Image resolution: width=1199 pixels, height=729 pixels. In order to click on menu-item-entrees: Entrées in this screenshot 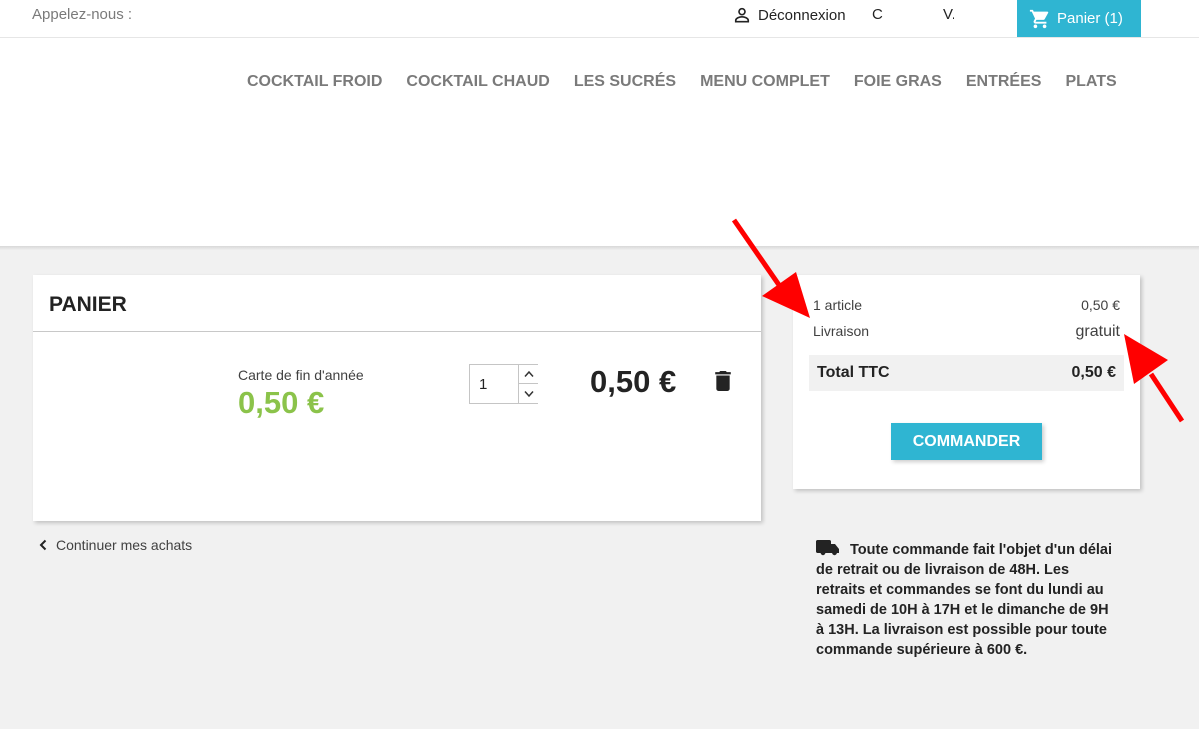, I will do `click(1004, 82)`.